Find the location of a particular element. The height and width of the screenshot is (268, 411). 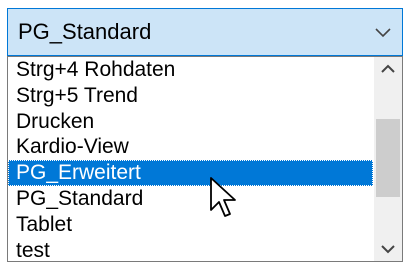

list-item-label: Strg+4 Rohdaten is located at coordinates (96, 69).